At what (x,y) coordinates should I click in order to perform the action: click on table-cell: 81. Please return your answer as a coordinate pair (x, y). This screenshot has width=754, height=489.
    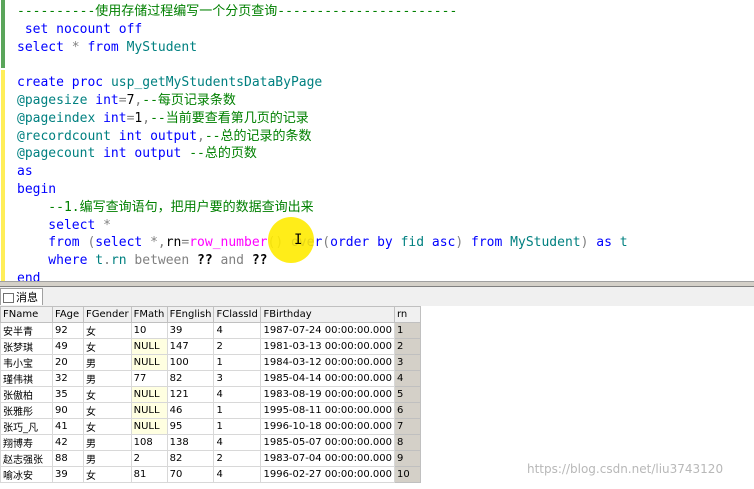
    Looking at the image, I should click on (149, 474).